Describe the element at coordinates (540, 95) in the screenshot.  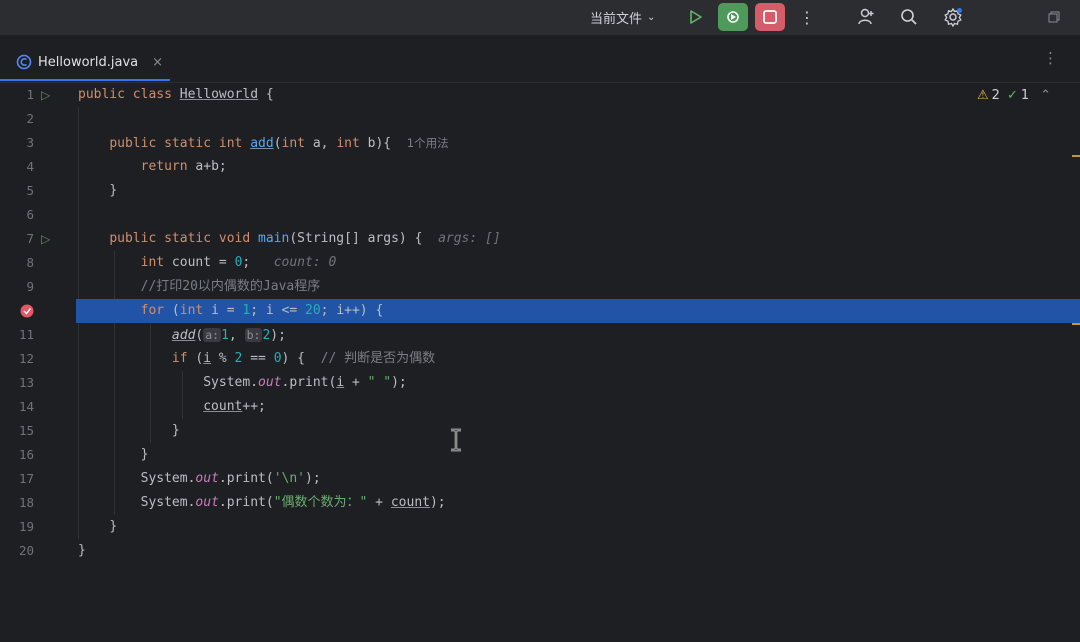
I see `code-line: 1 ▷ public class Helloworld {` at that location.